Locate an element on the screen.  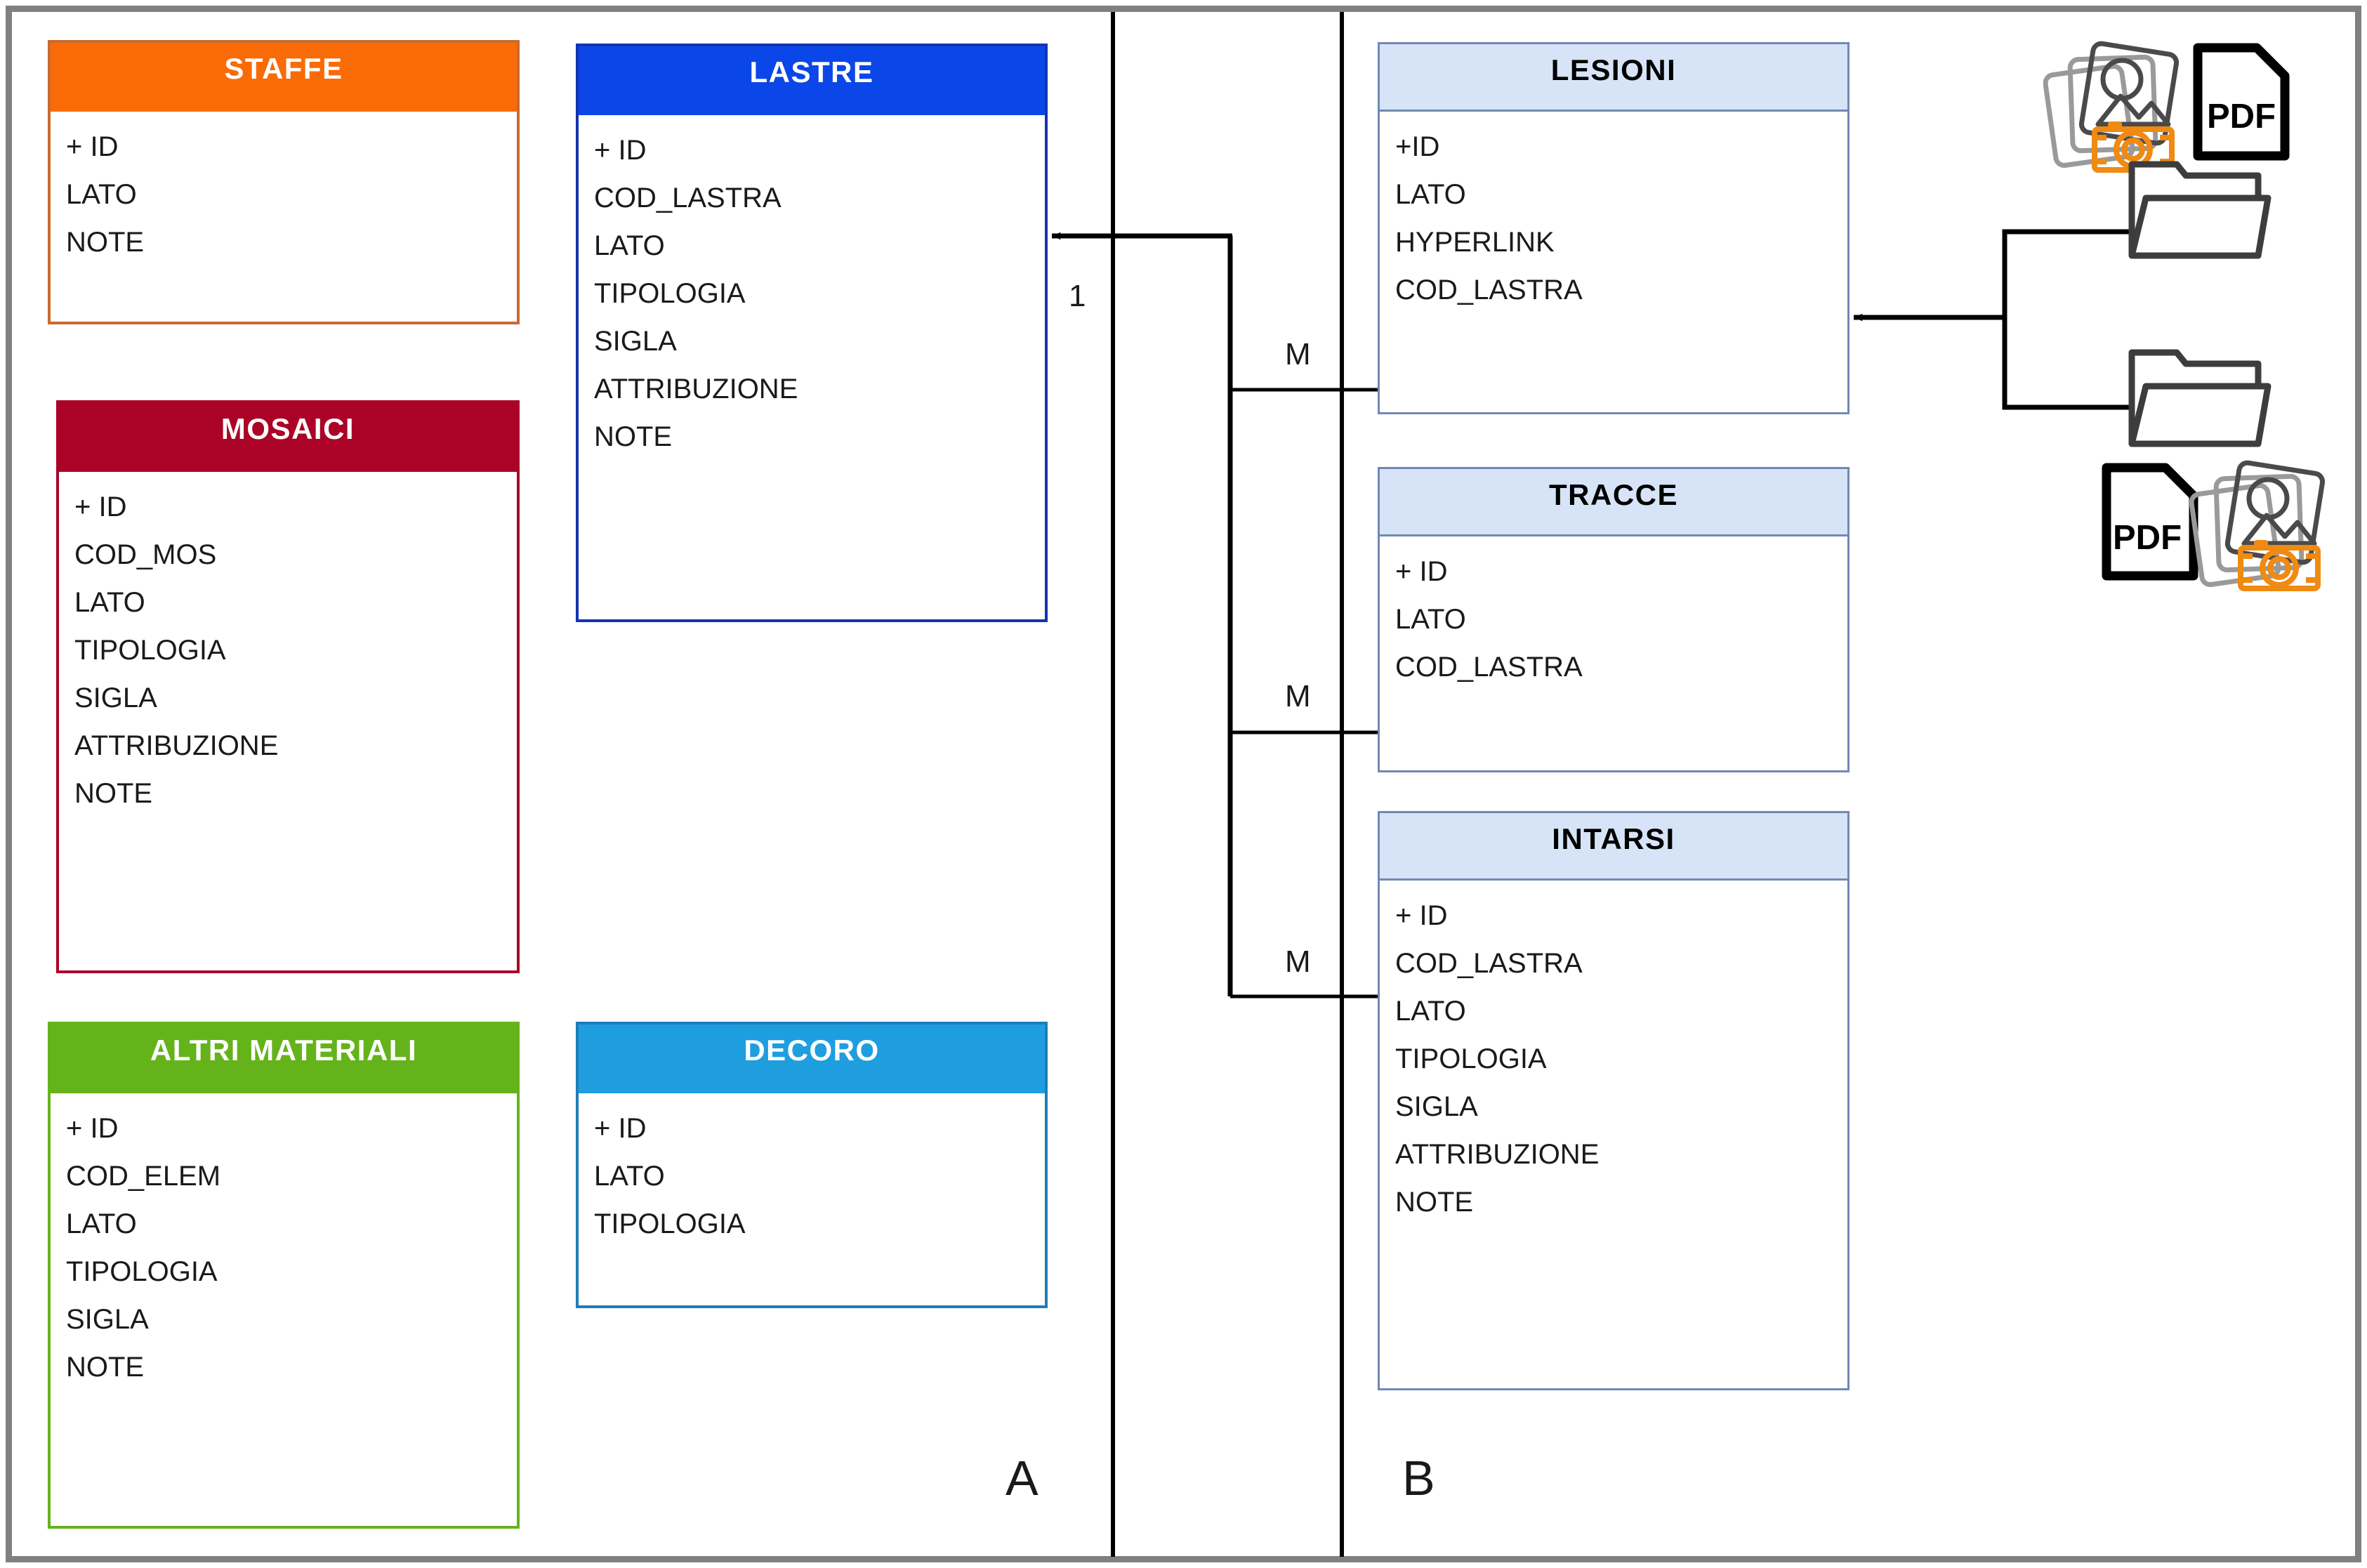
panel-divider-right is located at coordinates (1342, 784).